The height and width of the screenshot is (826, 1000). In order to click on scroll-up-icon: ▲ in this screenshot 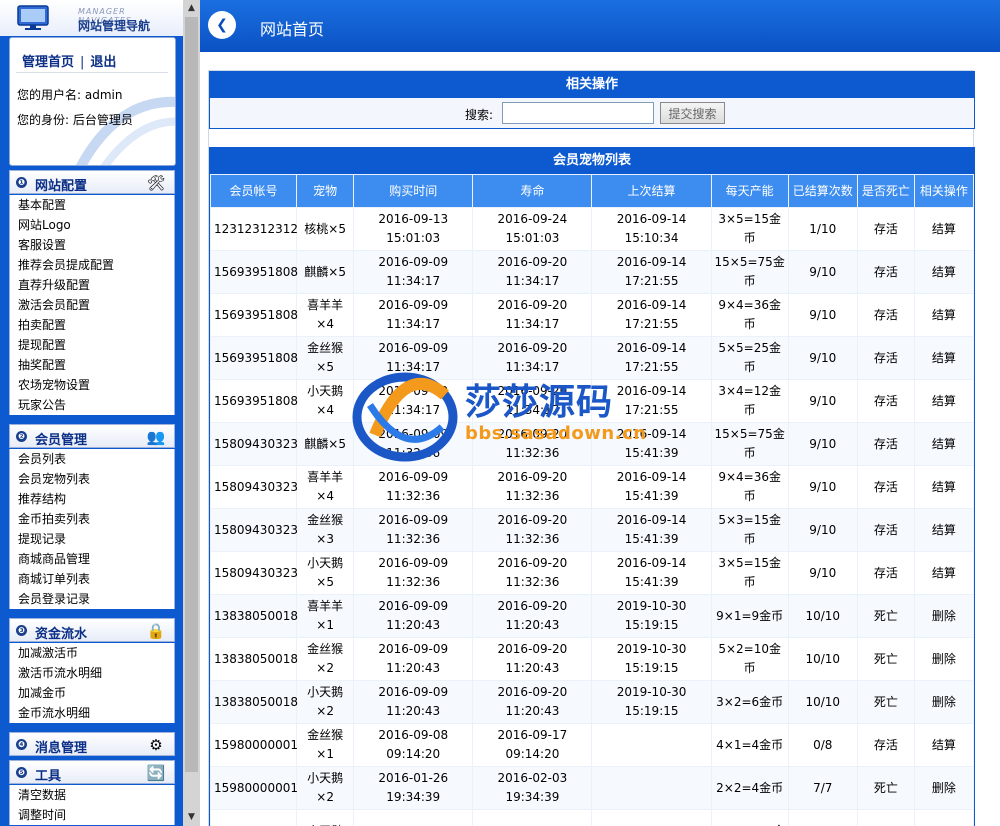, I will do `click(191, 8)`.